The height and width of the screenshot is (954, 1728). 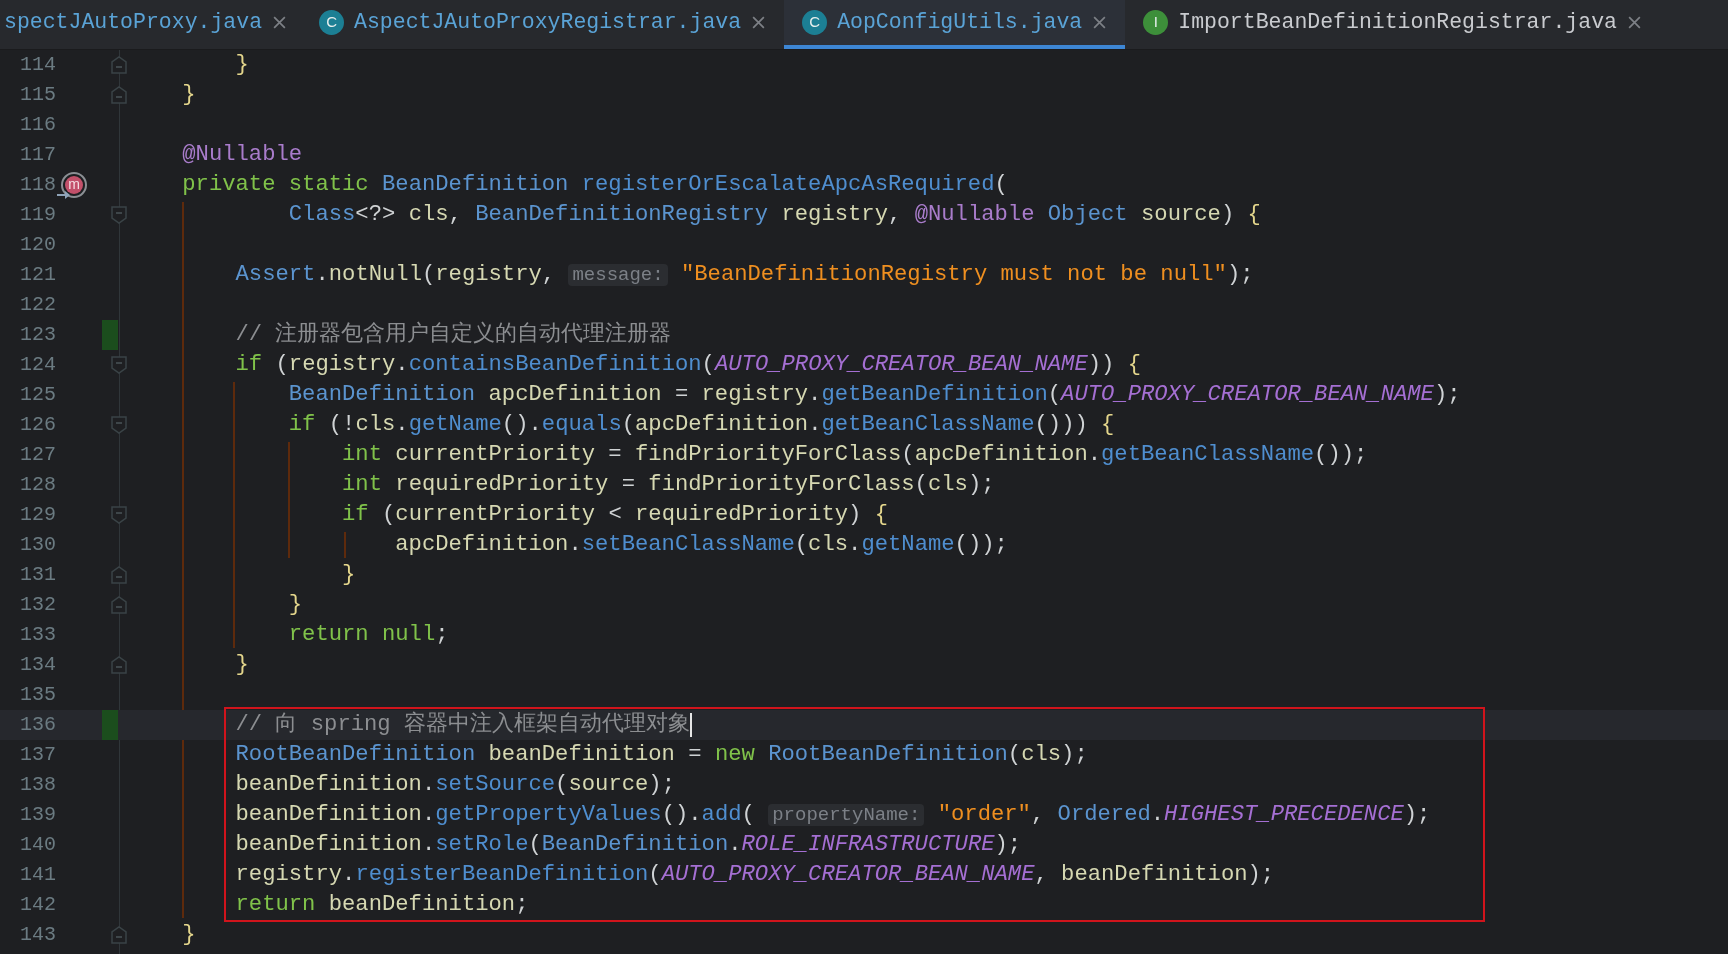 I want to click on line-number: 132, so click(x=37, y=605).